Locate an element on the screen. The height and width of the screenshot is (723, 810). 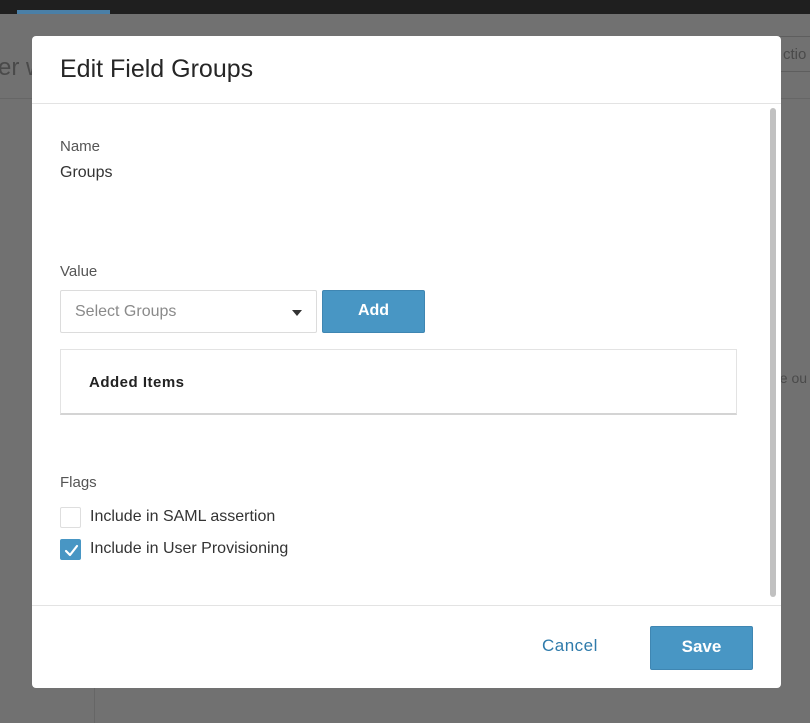
dialog-title: Edit Field Groups is located at coordinates (157, 69).